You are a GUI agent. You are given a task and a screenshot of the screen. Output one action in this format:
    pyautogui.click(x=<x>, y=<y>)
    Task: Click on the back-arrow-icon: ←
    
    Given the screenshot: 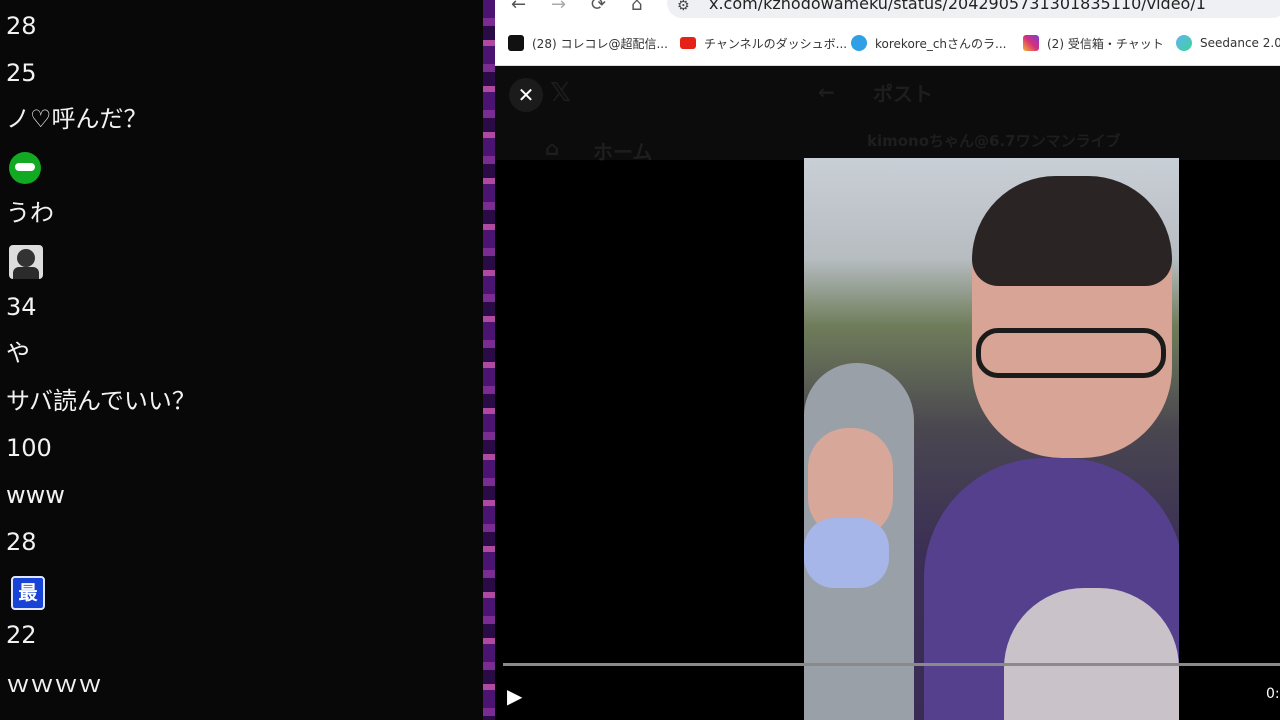 What is the action you would take?
    pyautogui.click(x=826, y=92)
    